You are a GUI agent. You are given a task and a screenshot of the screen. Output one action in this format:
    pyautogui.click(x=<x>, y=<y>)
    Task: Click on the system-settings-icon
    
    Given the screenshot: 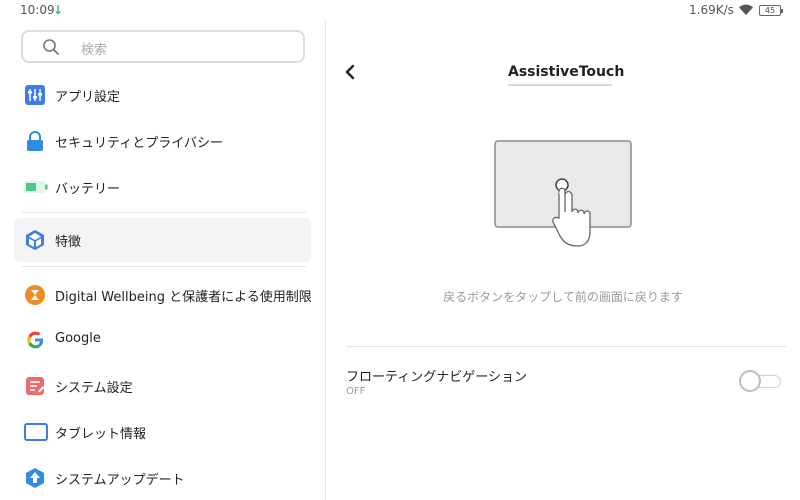 What is the action you would take?
    pyautogui.click(x=35, y=386)
    